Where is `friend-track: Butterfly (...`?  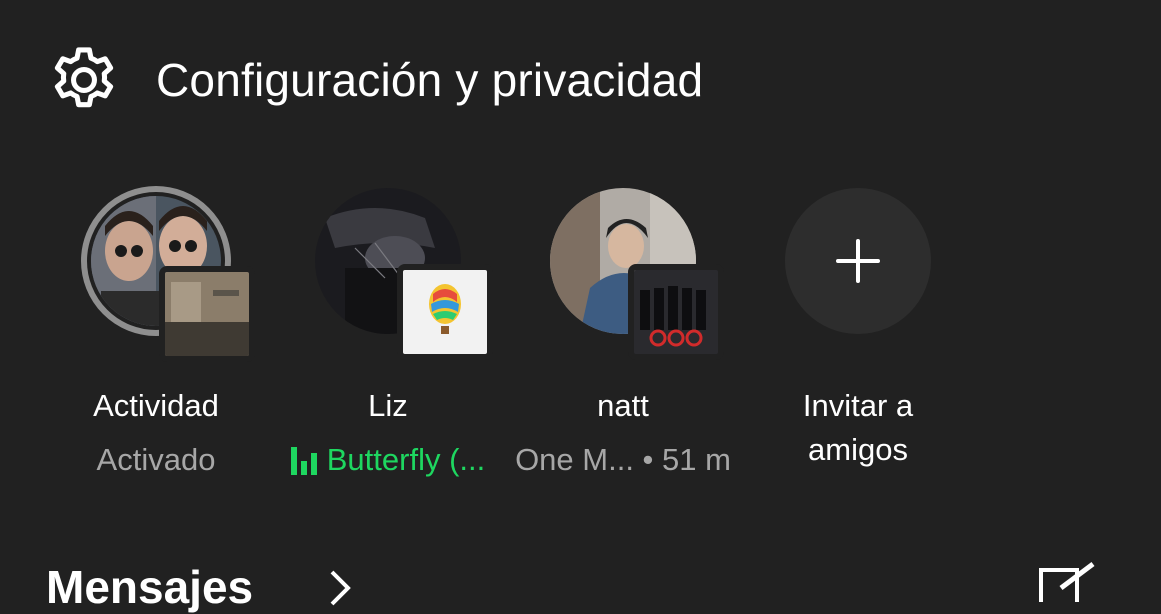
friend-track: Butterfly (... is located at coordinates (388, 460).